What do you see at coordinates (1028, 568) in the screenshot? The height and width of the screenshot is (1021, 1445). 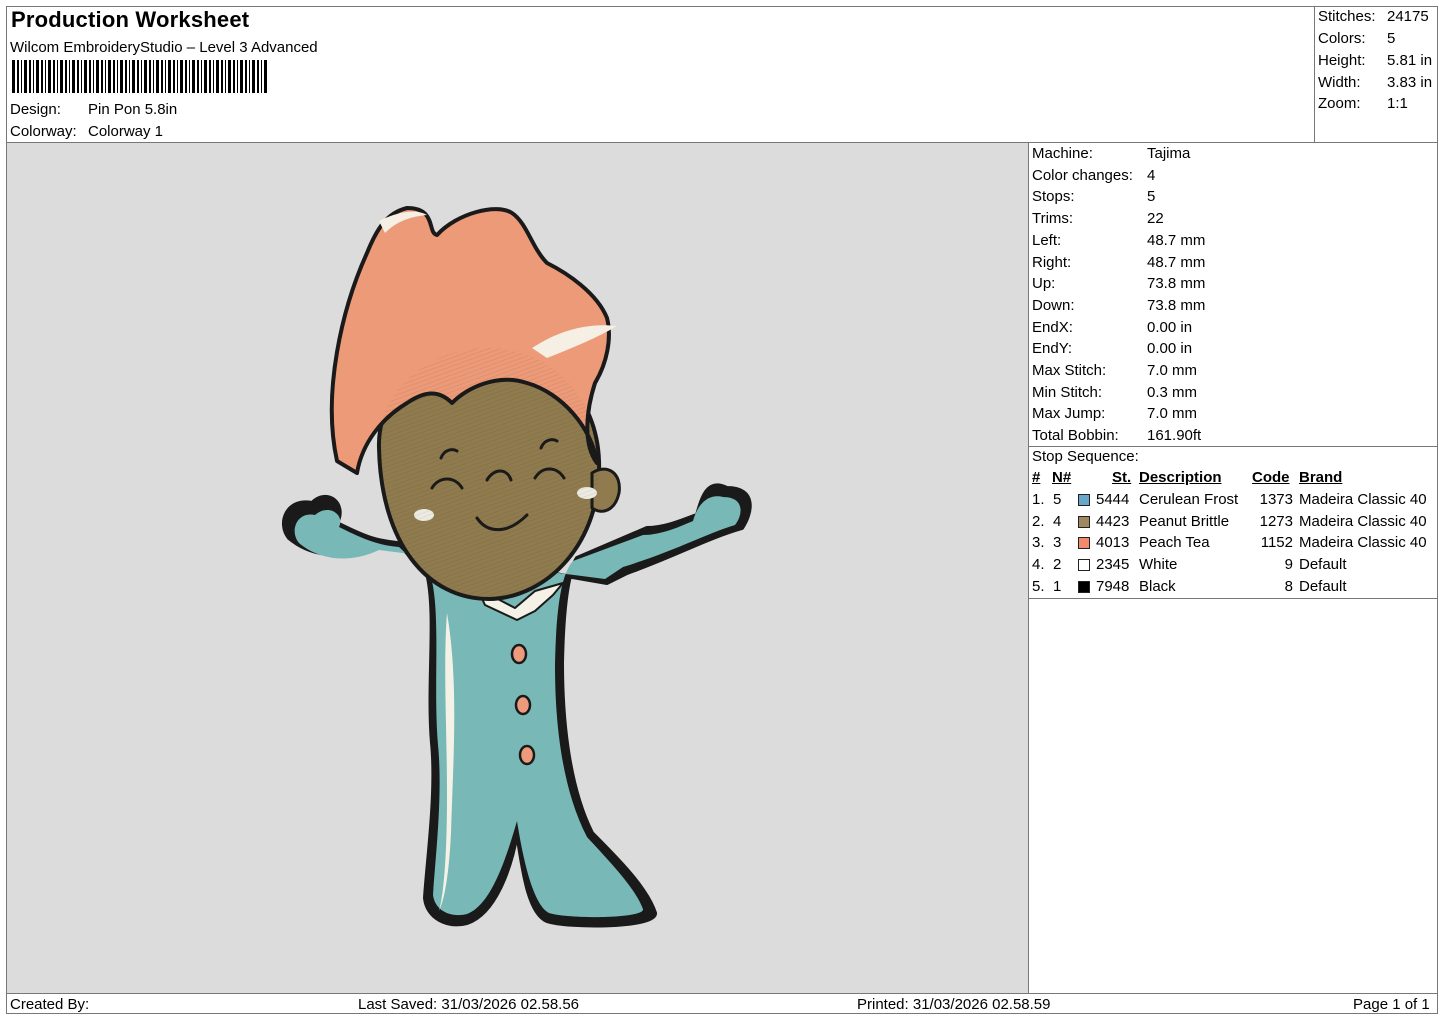 I see `canvas-divider` at bounding box center [1028, 568].